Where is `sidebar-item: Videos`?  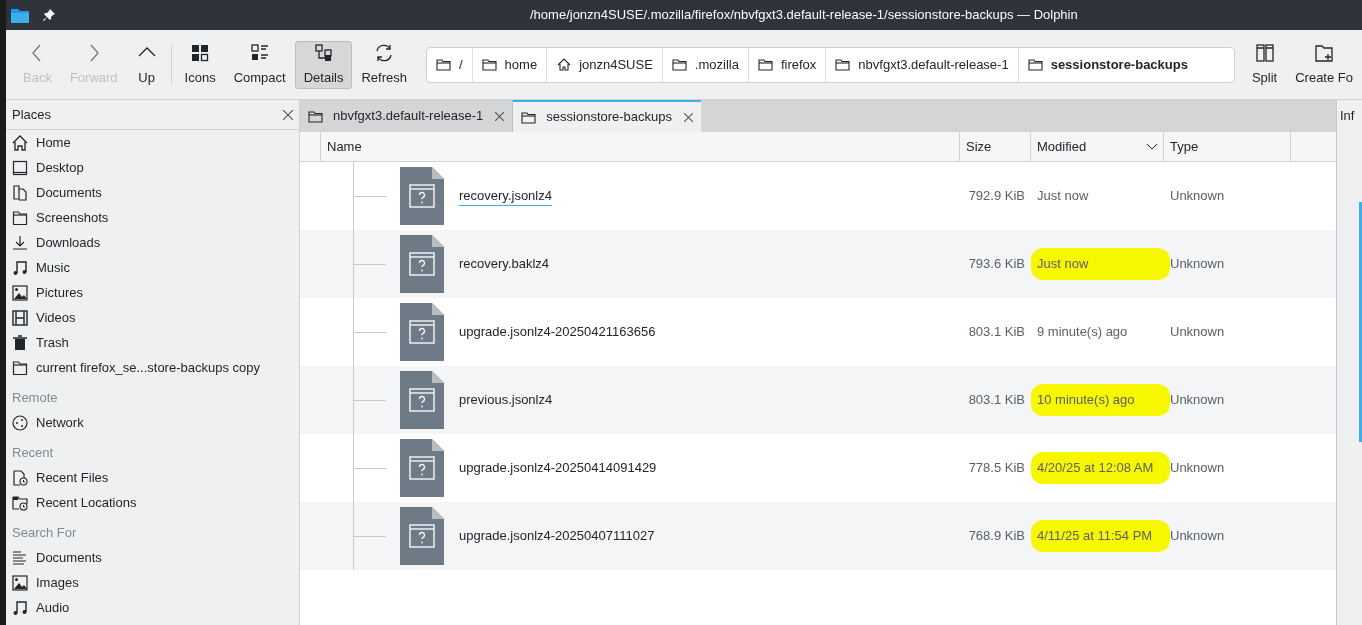
sidebar-item: Videos is located at coordinates (152, 317).